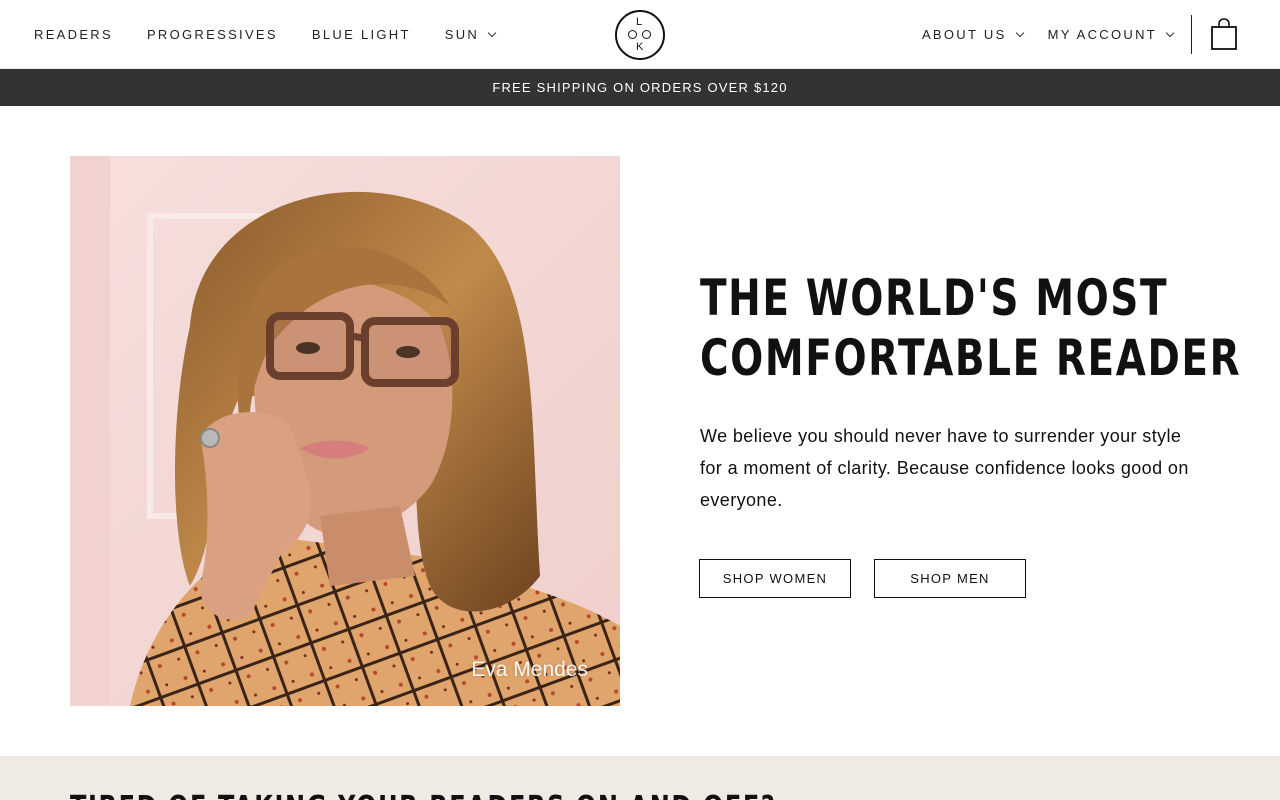 The height and width of the screenshot is (800, 1280). I want to click on hero-title: THE WORLD'S MOST COMFORTABLE READER, so click(971, 328).